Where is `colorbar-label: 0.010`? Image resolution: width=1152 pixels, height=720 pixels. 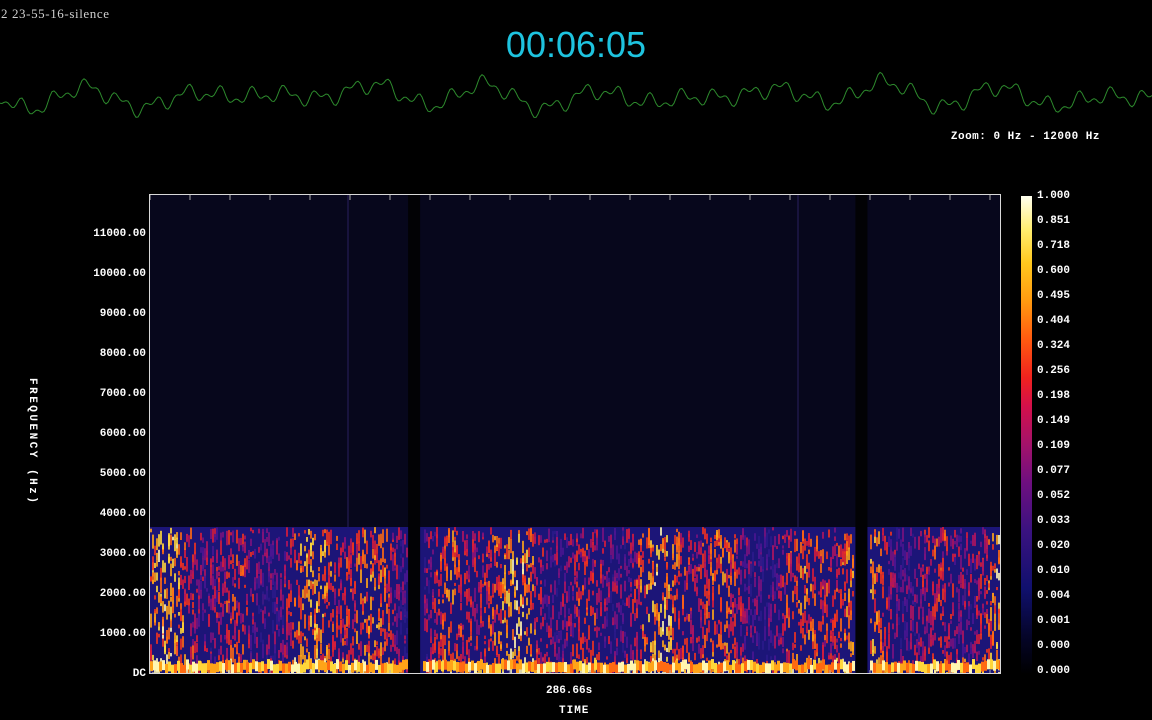
colorbar-label: 0.010 is located at coordinates (1054, 571).